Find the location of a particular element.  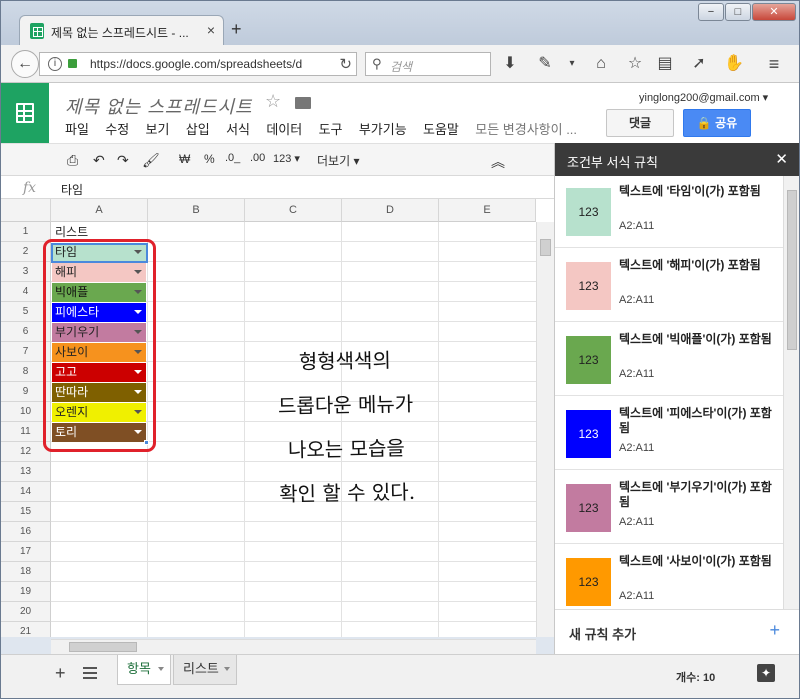

document-title: 제목 없는 스프레드시트 is located at coordinates (159, 106).